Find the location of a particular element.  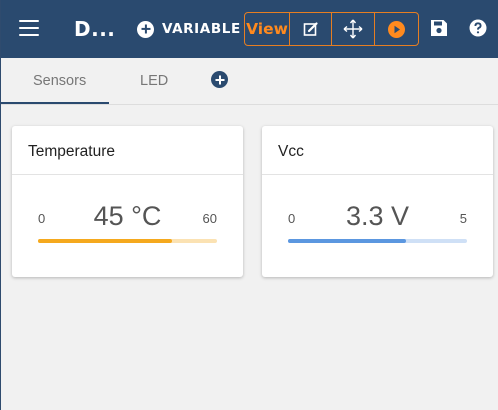

top-app-bar: D... VARIABLE View is located at coordinates (249, 29).